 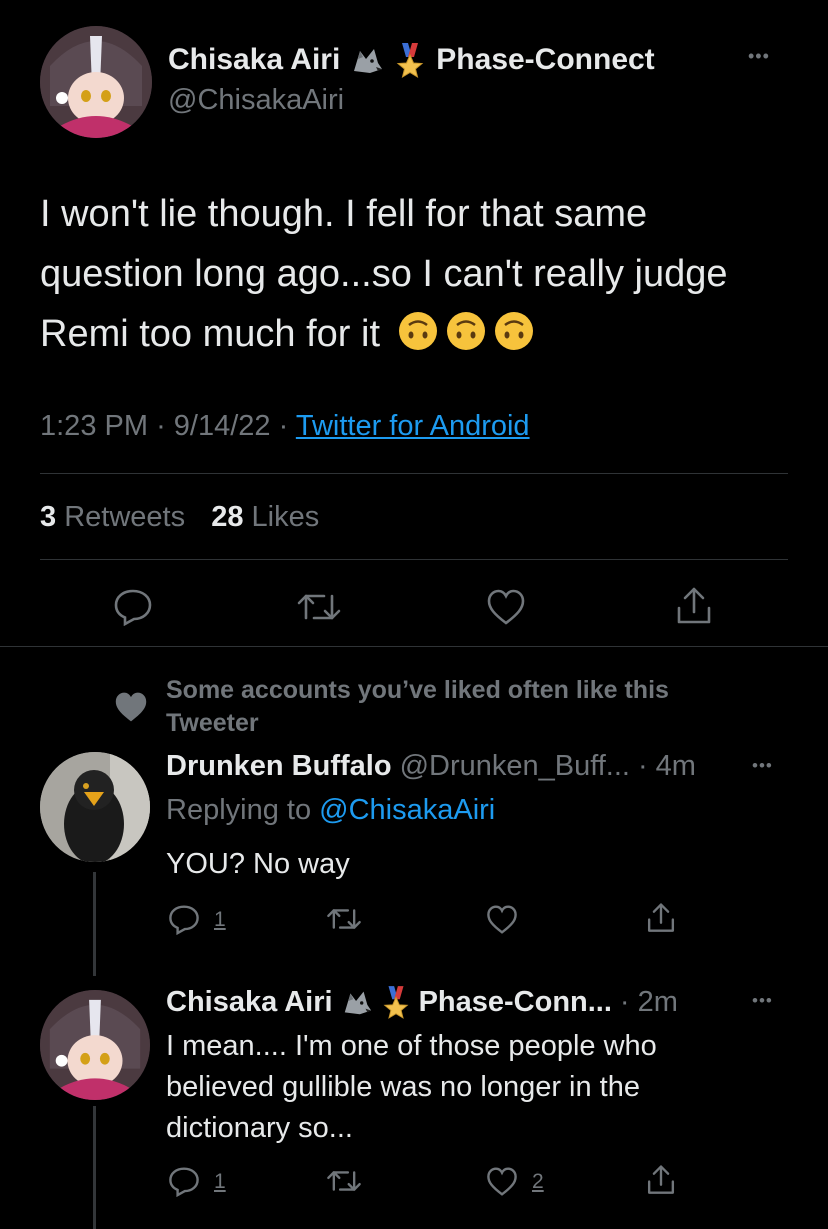 I want to click on author-badge-text: Phase-Connect, so click(x=545, y=59).